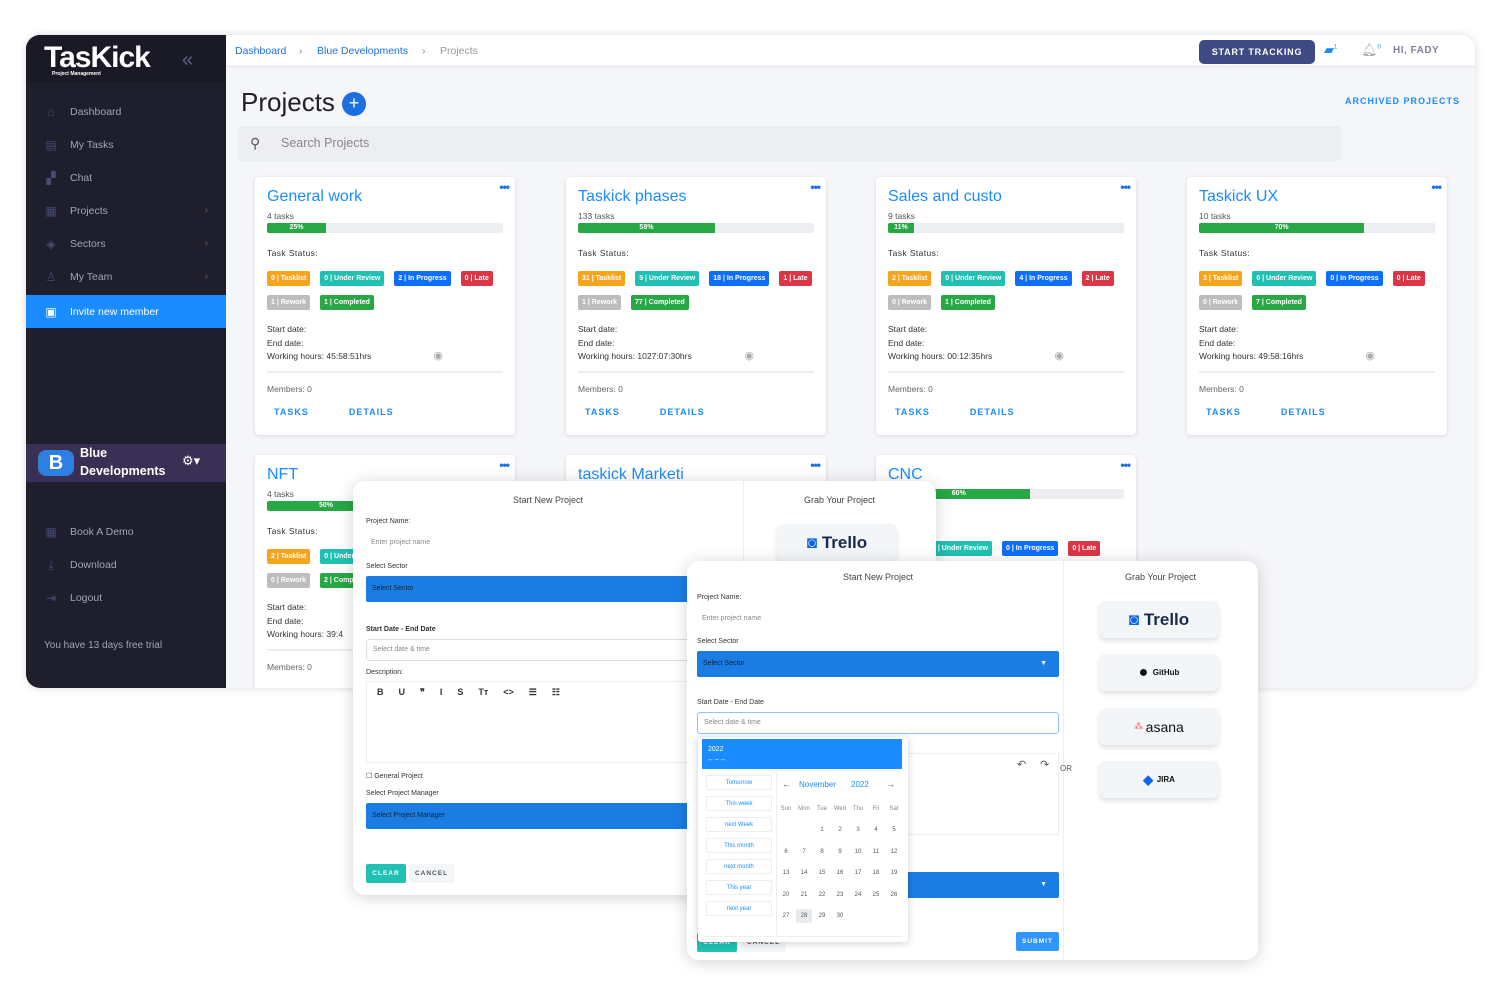 The image size is (1500, 1000). I want to click on manager-select: ▼, so click(978, 885).